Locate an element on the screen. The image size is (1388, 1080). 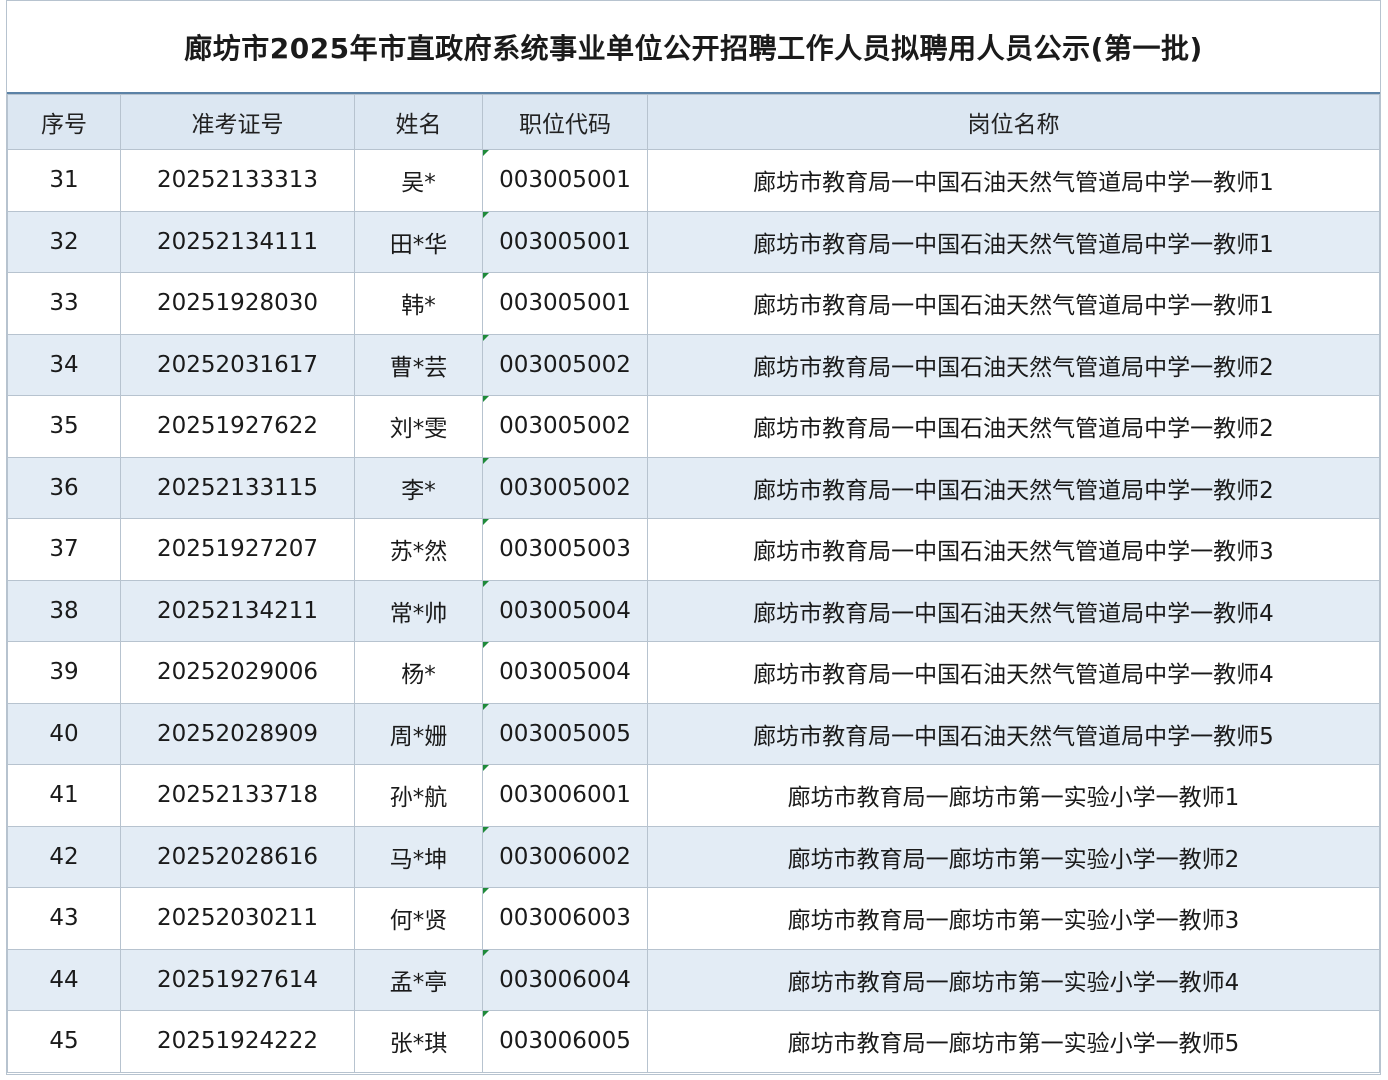
cell-exam-id: 20252028616 is located at coordinates (237, 856).